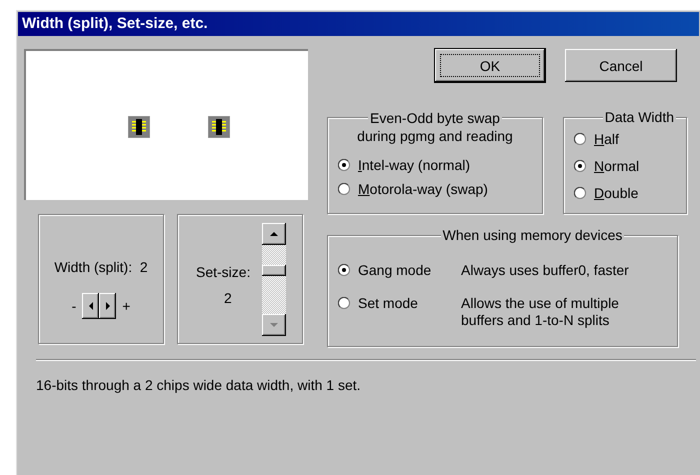 This screenshot has width=700, height=475. What do you see at coordinates (126, 306) in the screenshot?
I see `plus-label: +` at bounding box center [126, 306].